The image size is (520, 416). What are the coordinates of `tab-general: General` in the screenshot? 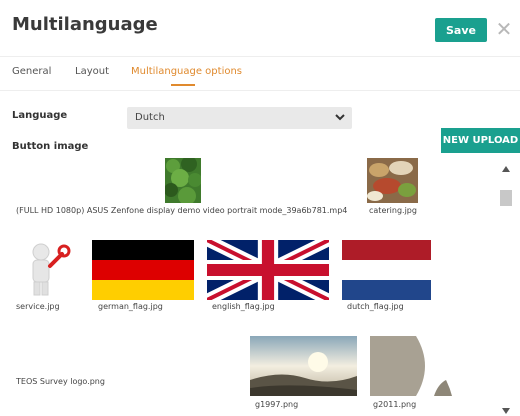 It's located at (31, 71).